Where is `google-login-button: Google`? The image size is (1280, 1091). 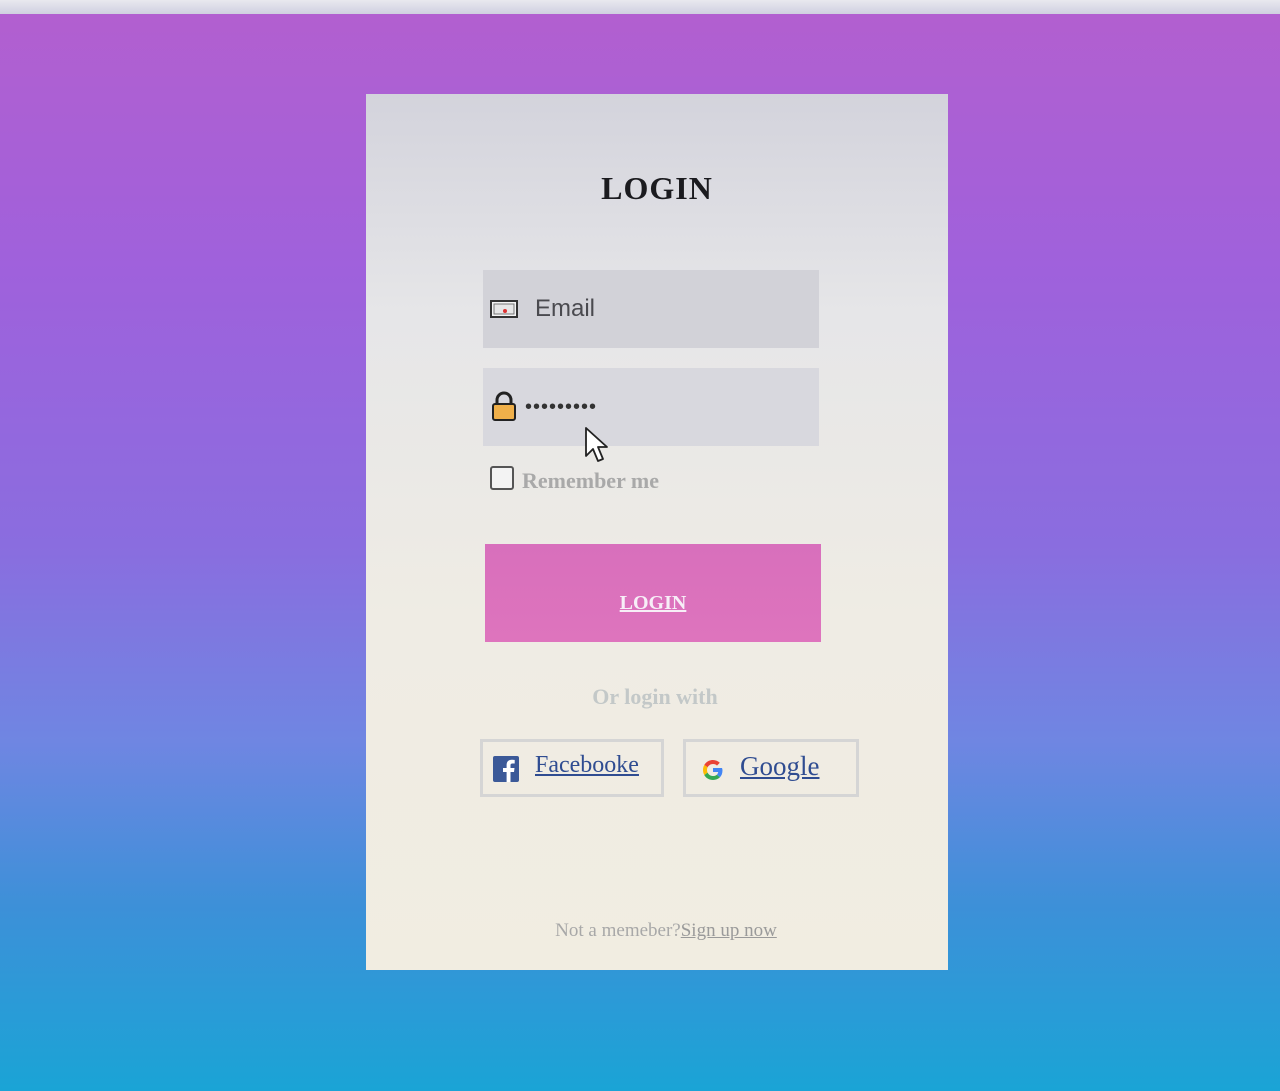 google-login-button: Google is located at coordinates (771, 768).